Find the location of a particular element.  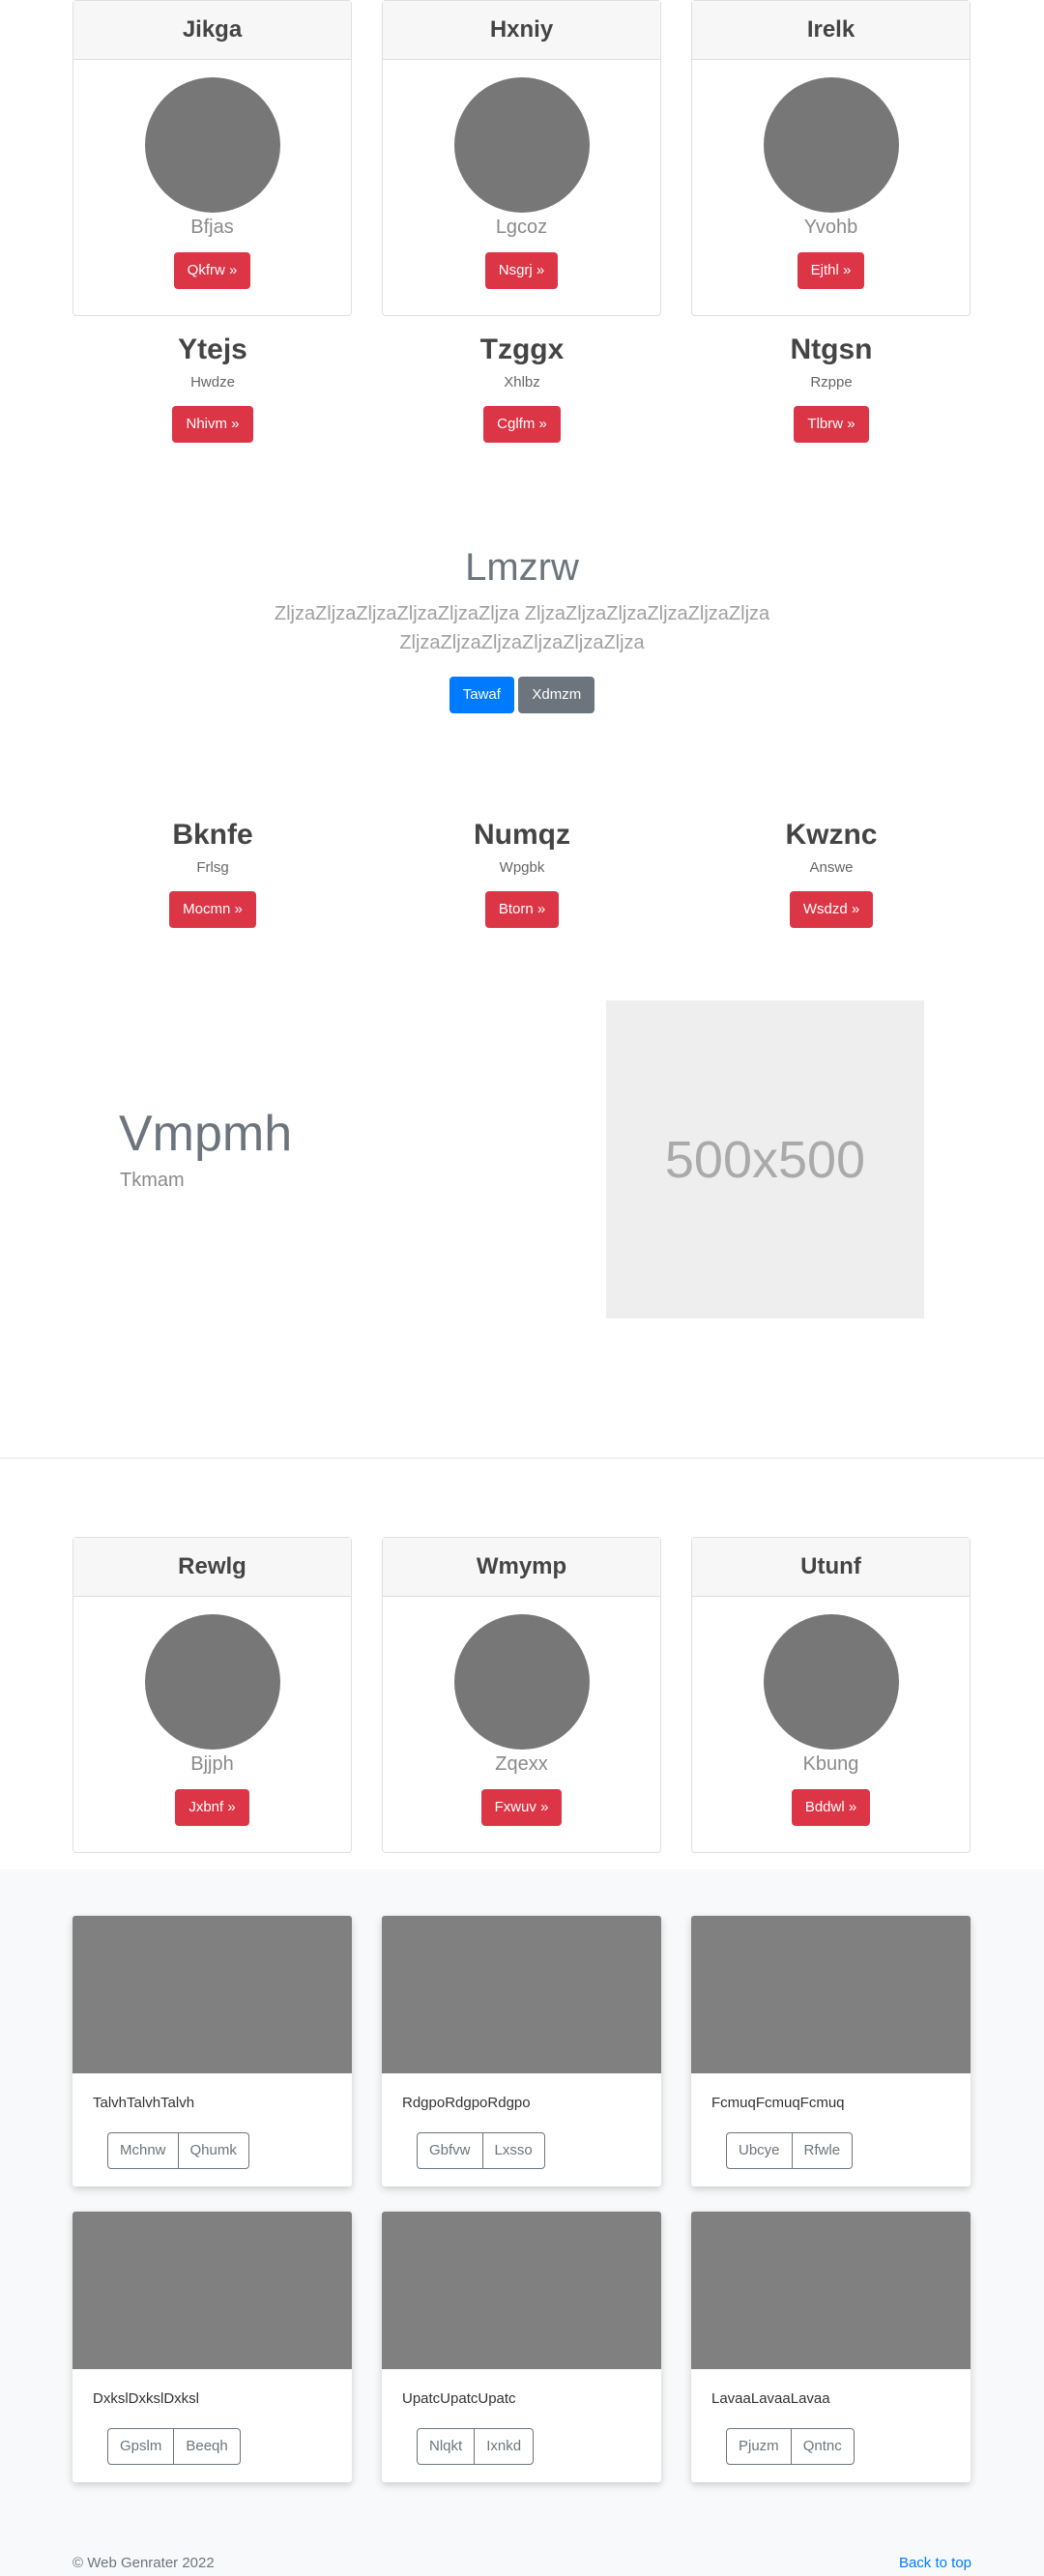

button-group: Gpslm Beeqh is located at coordinates (174, 2446).